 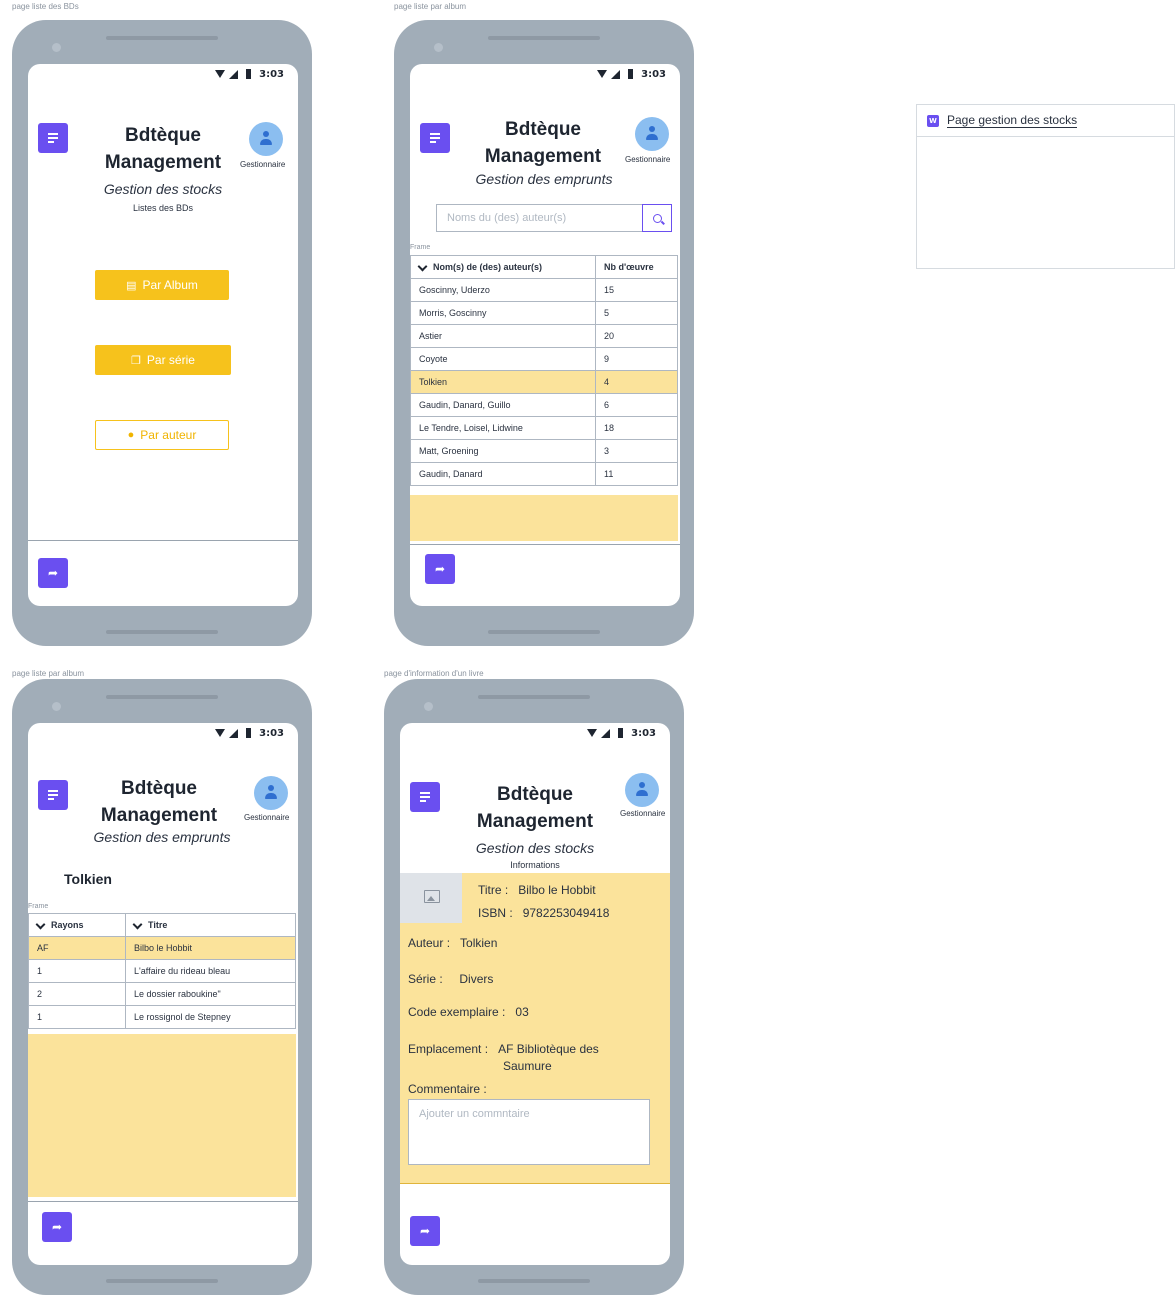 What do you see at coordinates (45, 6) in the screenshot?
I see `frame-label-1: page liste des BDs` at bounding box center [45, 6].